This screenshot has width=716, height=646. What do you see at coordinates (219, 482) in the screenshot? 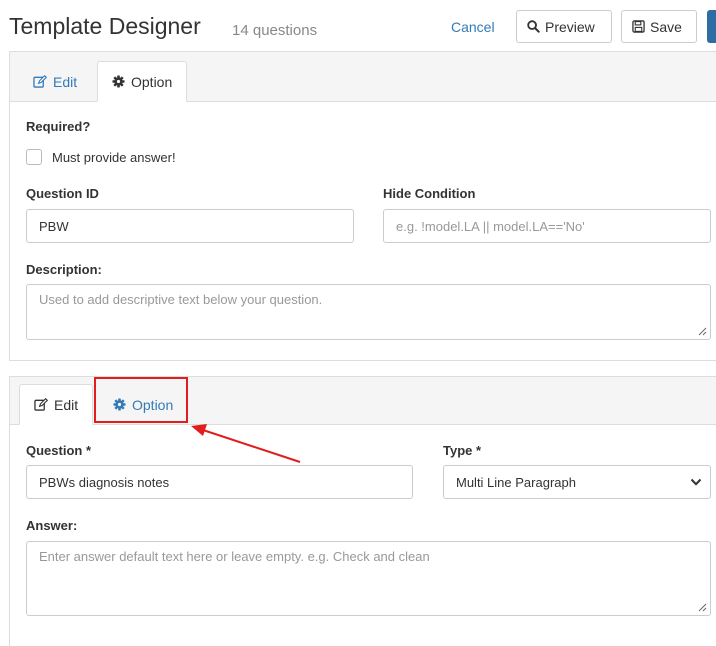
I see `question-text-field: PBWs diagnosis notes` at bounding box center [219, 482].